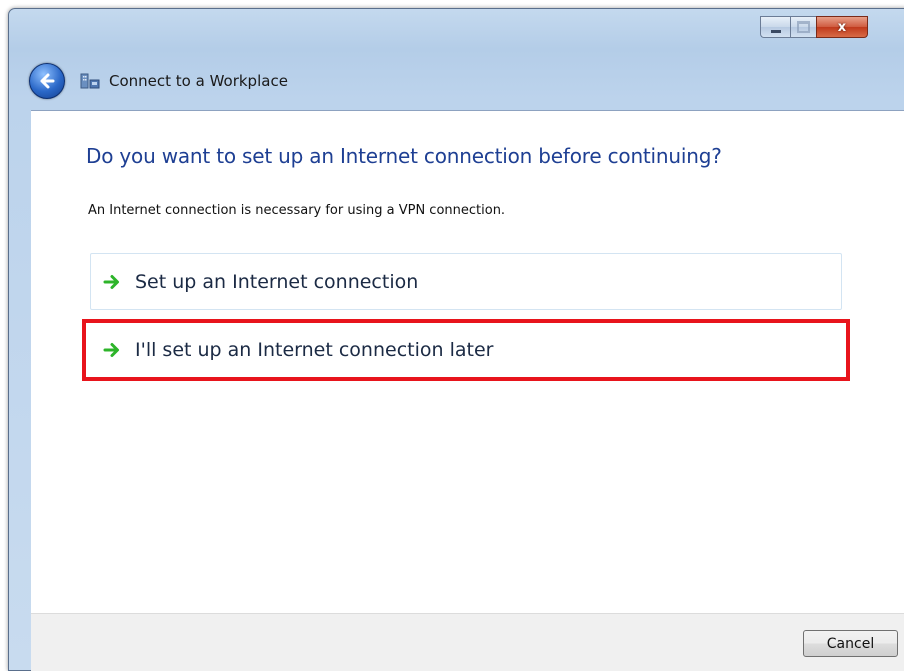 This screenshot has height=671, width=904. Describe the element at coordinates (90, 81) in the screenshot. I see `workplace-network-icon` at that location.